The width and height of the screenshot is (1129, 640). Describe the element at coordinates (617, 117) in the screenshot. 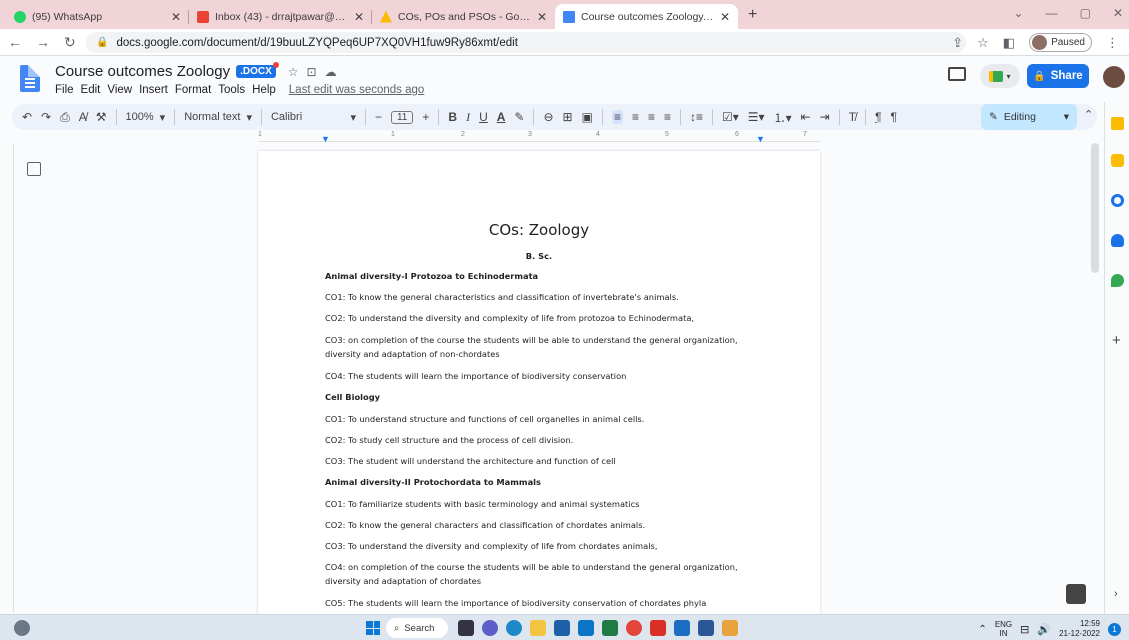

I see `align-left-icon: ≡` at that location.